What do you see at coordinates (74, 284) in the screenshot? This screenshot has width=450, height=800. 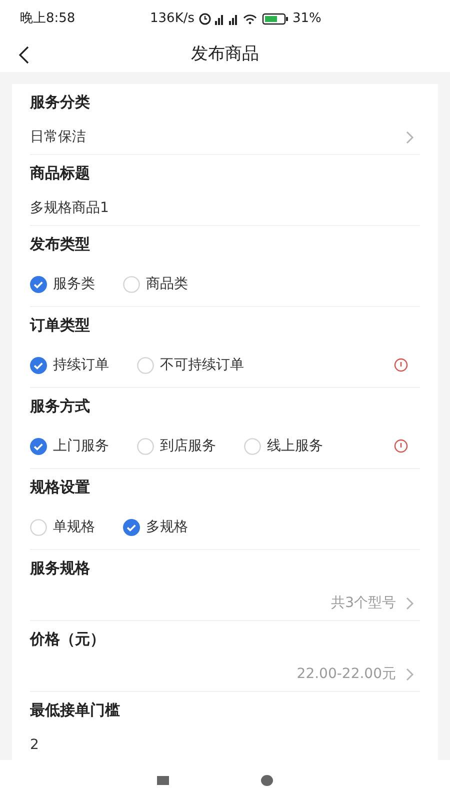 I see `option-label: 服务类` at bounding box center [74, 284].